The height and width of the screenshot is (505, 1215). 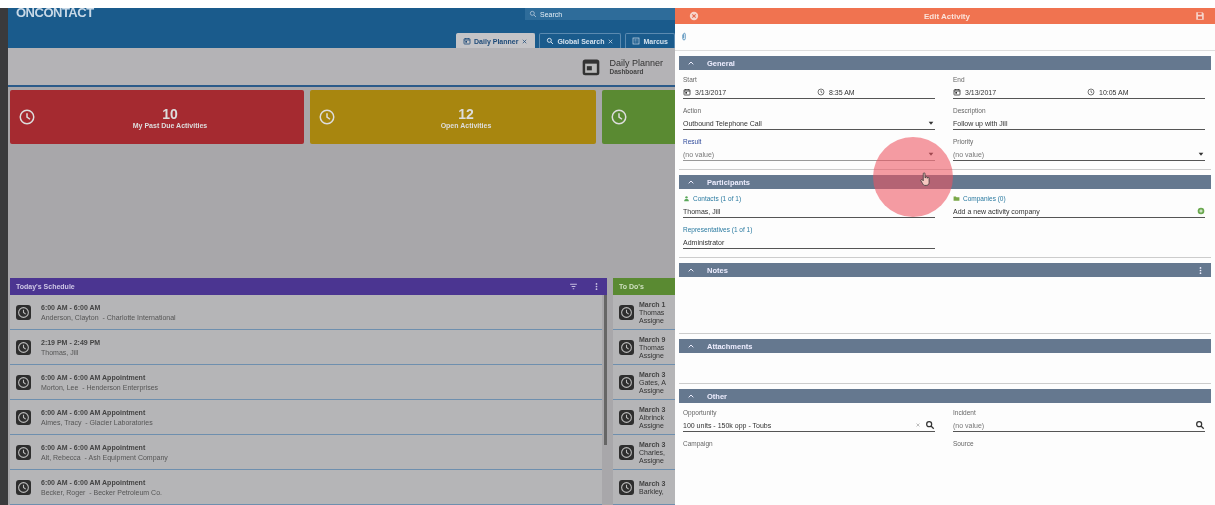 What do you see at coordinates (925, 179) in the screenshot?
I see `hand-cursor-icon` at bounding box center [925, 179].